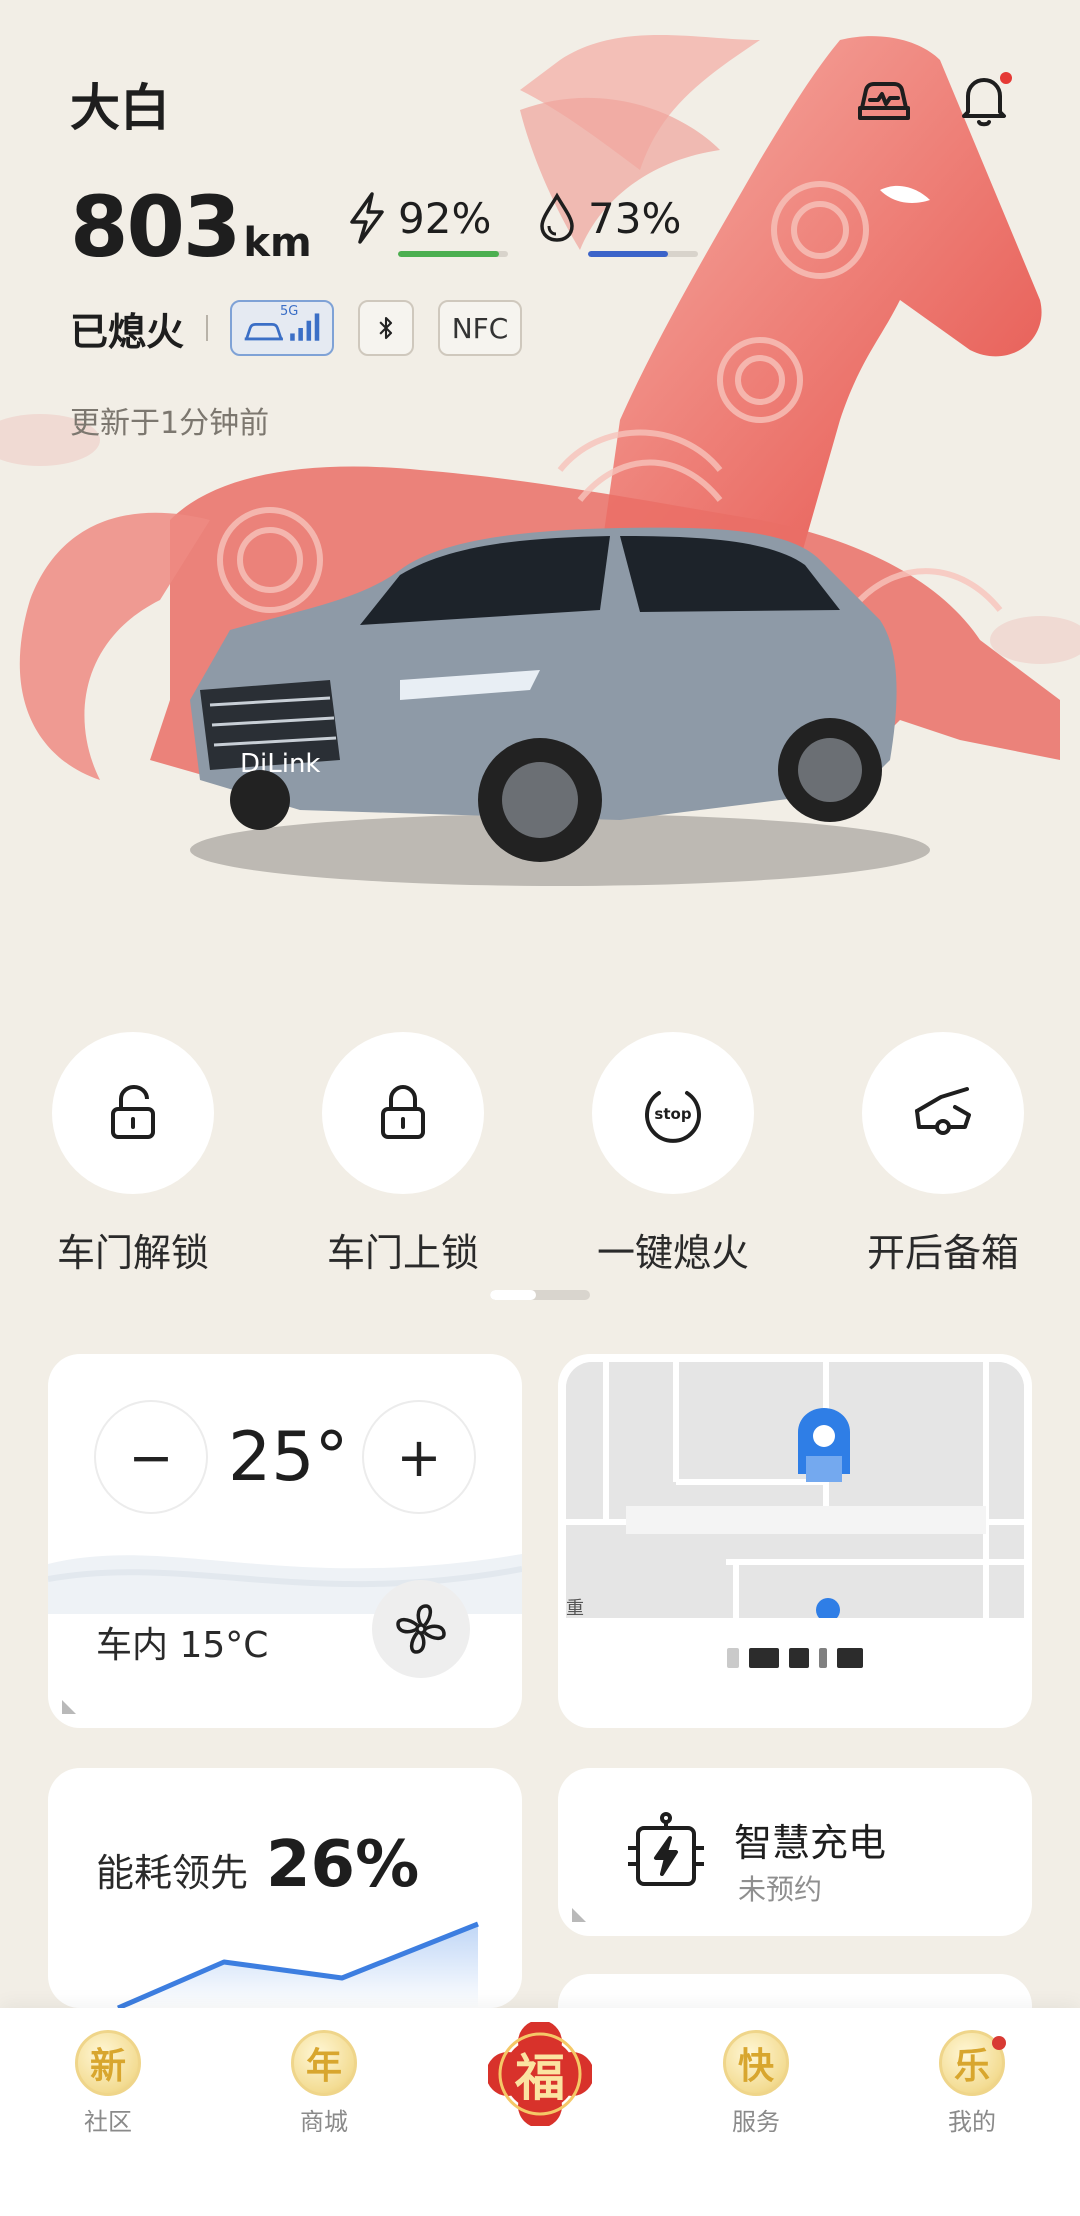 This screenshot has height=2216, width=1080. What do you see at coordinates (403, 1154) in the screenshot?
I see `lock-doors-button: 车门上锁` at bounding box center [403, 1154].